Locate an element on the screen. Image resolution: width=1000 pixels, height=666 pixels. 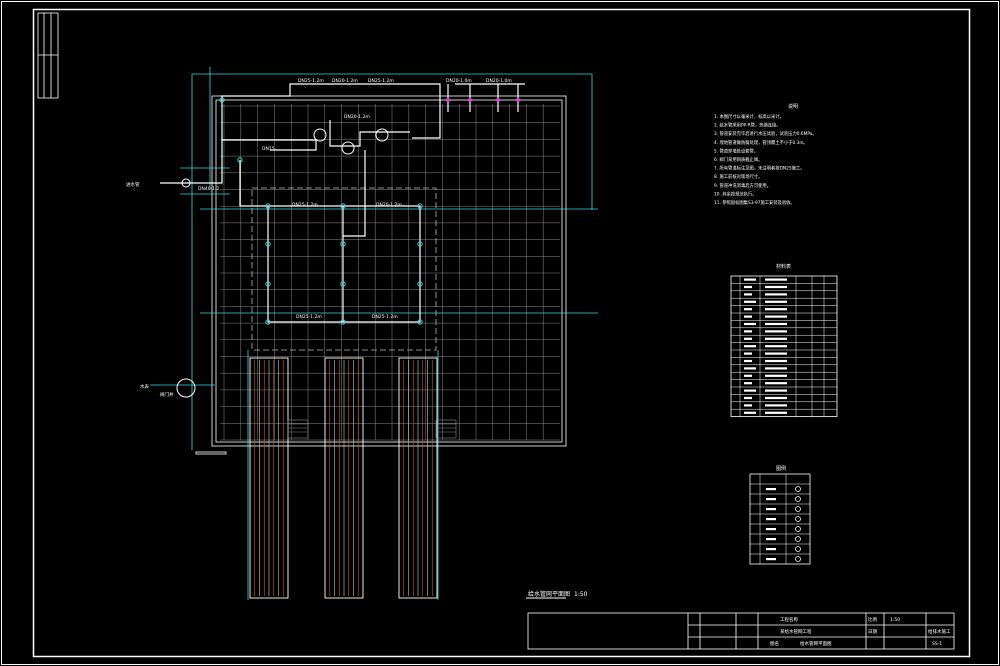
stair-hatches is located at coordinates (372, 429).